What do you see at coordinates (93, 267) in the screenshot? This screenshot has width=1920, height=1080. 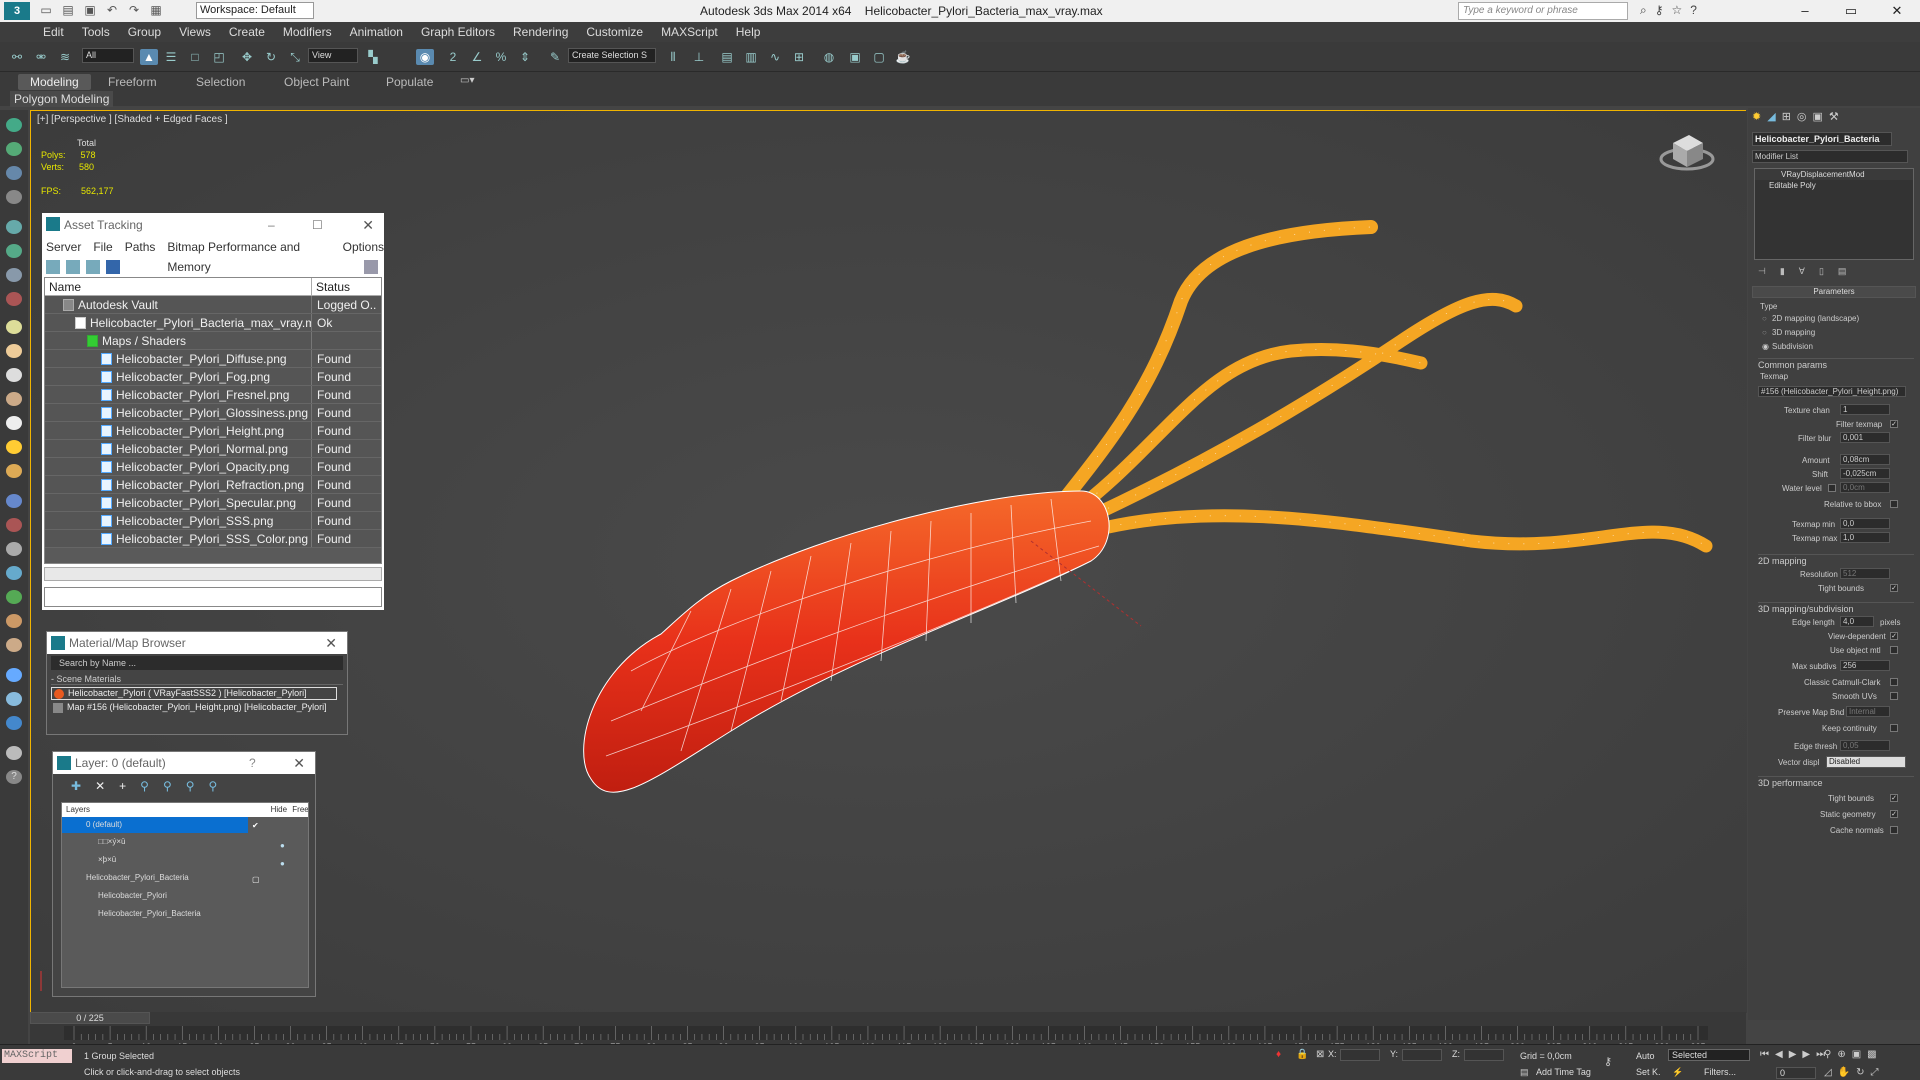 I see `tree-view-icon` at bounding box center [93, 267].